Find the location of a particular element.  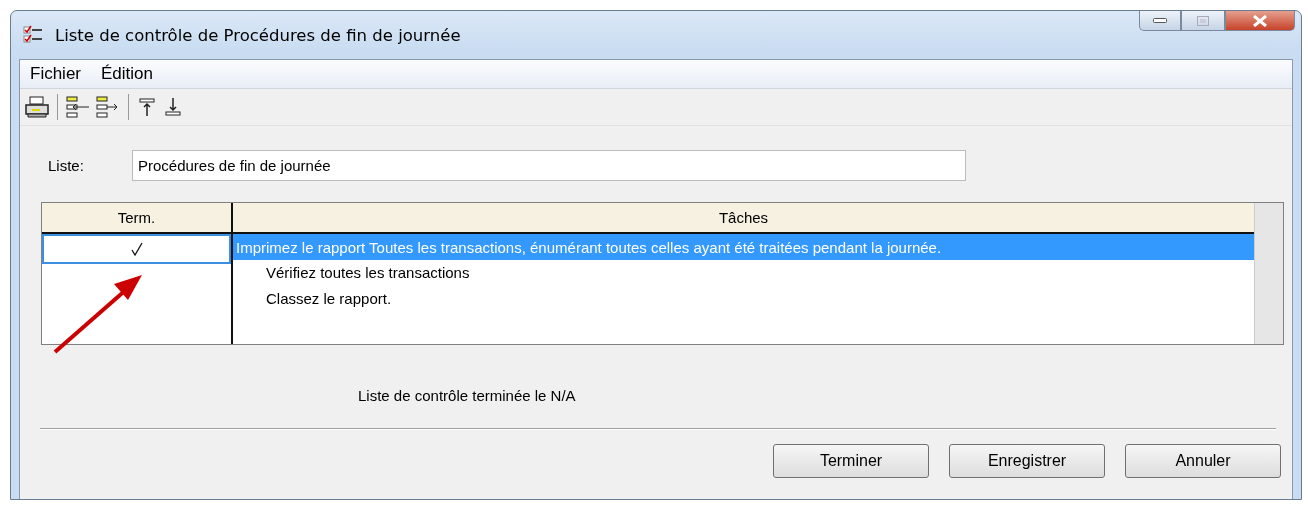

menu-item: Édition is located at coordinates (127, 74).